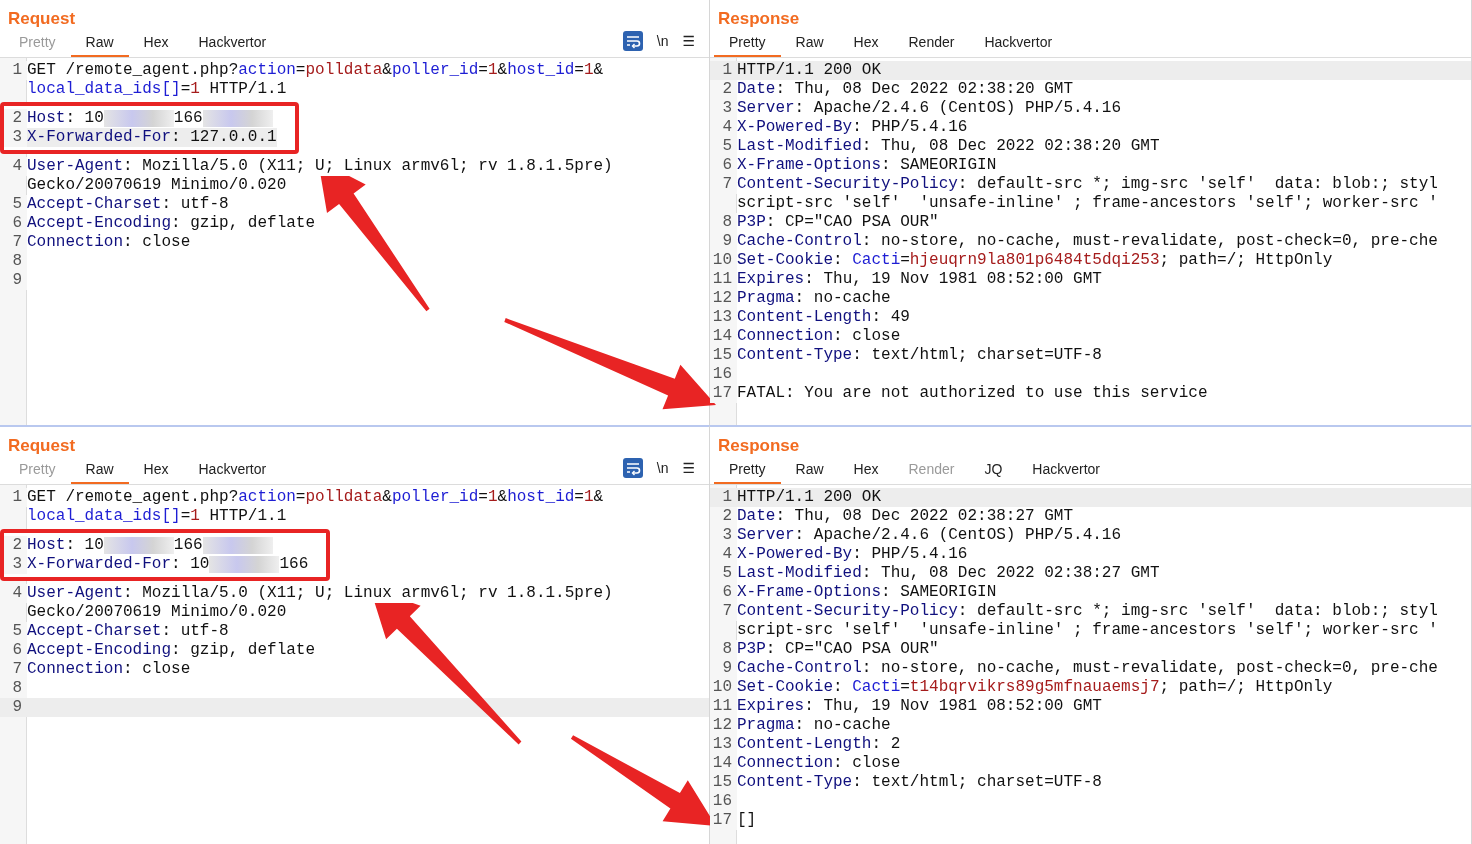 This screenshot has width=1472, height=844. I want to click on code-token: hjeuqrn9la801p6484t5dqi253, so click(1034, 260).